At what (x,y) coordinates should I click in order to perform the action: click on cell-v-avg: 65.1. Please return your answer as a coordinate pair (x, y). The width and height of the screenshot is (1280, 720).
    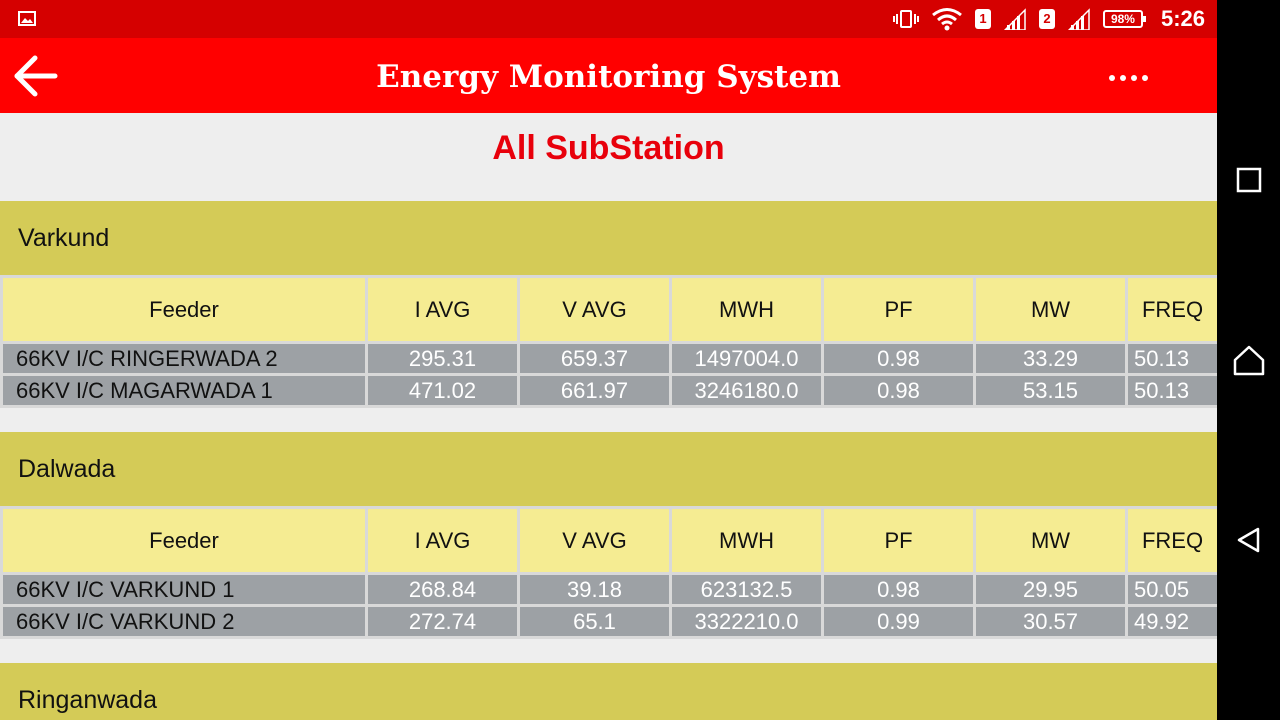
    Looking at the image, I should click on (594, 621).